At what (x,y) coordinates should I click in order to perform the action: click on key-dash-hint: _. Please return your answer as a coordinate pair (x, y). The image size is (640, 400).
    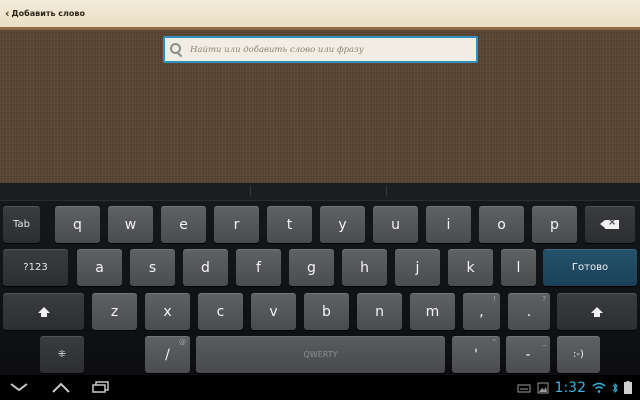
    Looking at the image, I should click on (544, 342).